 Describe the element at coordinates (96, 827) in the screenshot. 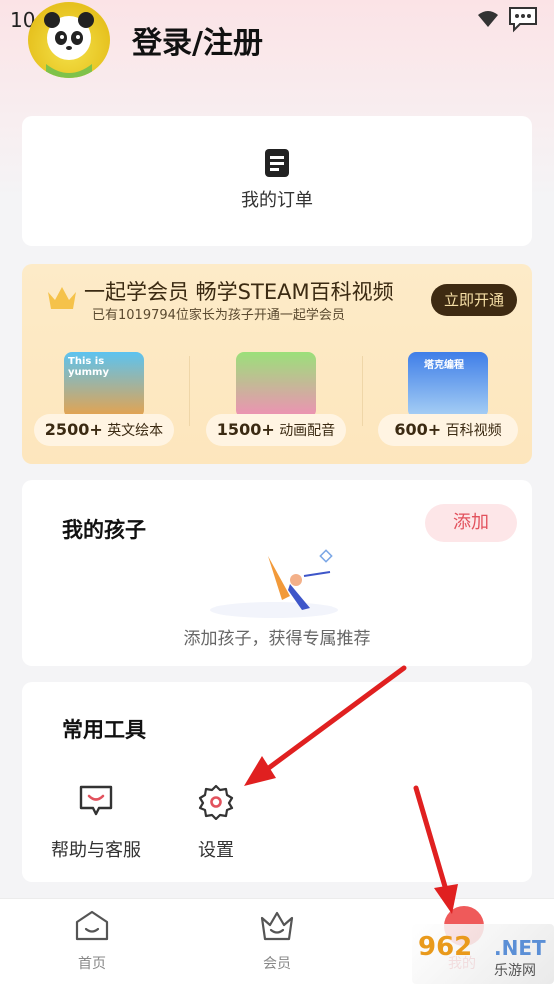

I see `help-support-tool: 帮助与客服` at that location.